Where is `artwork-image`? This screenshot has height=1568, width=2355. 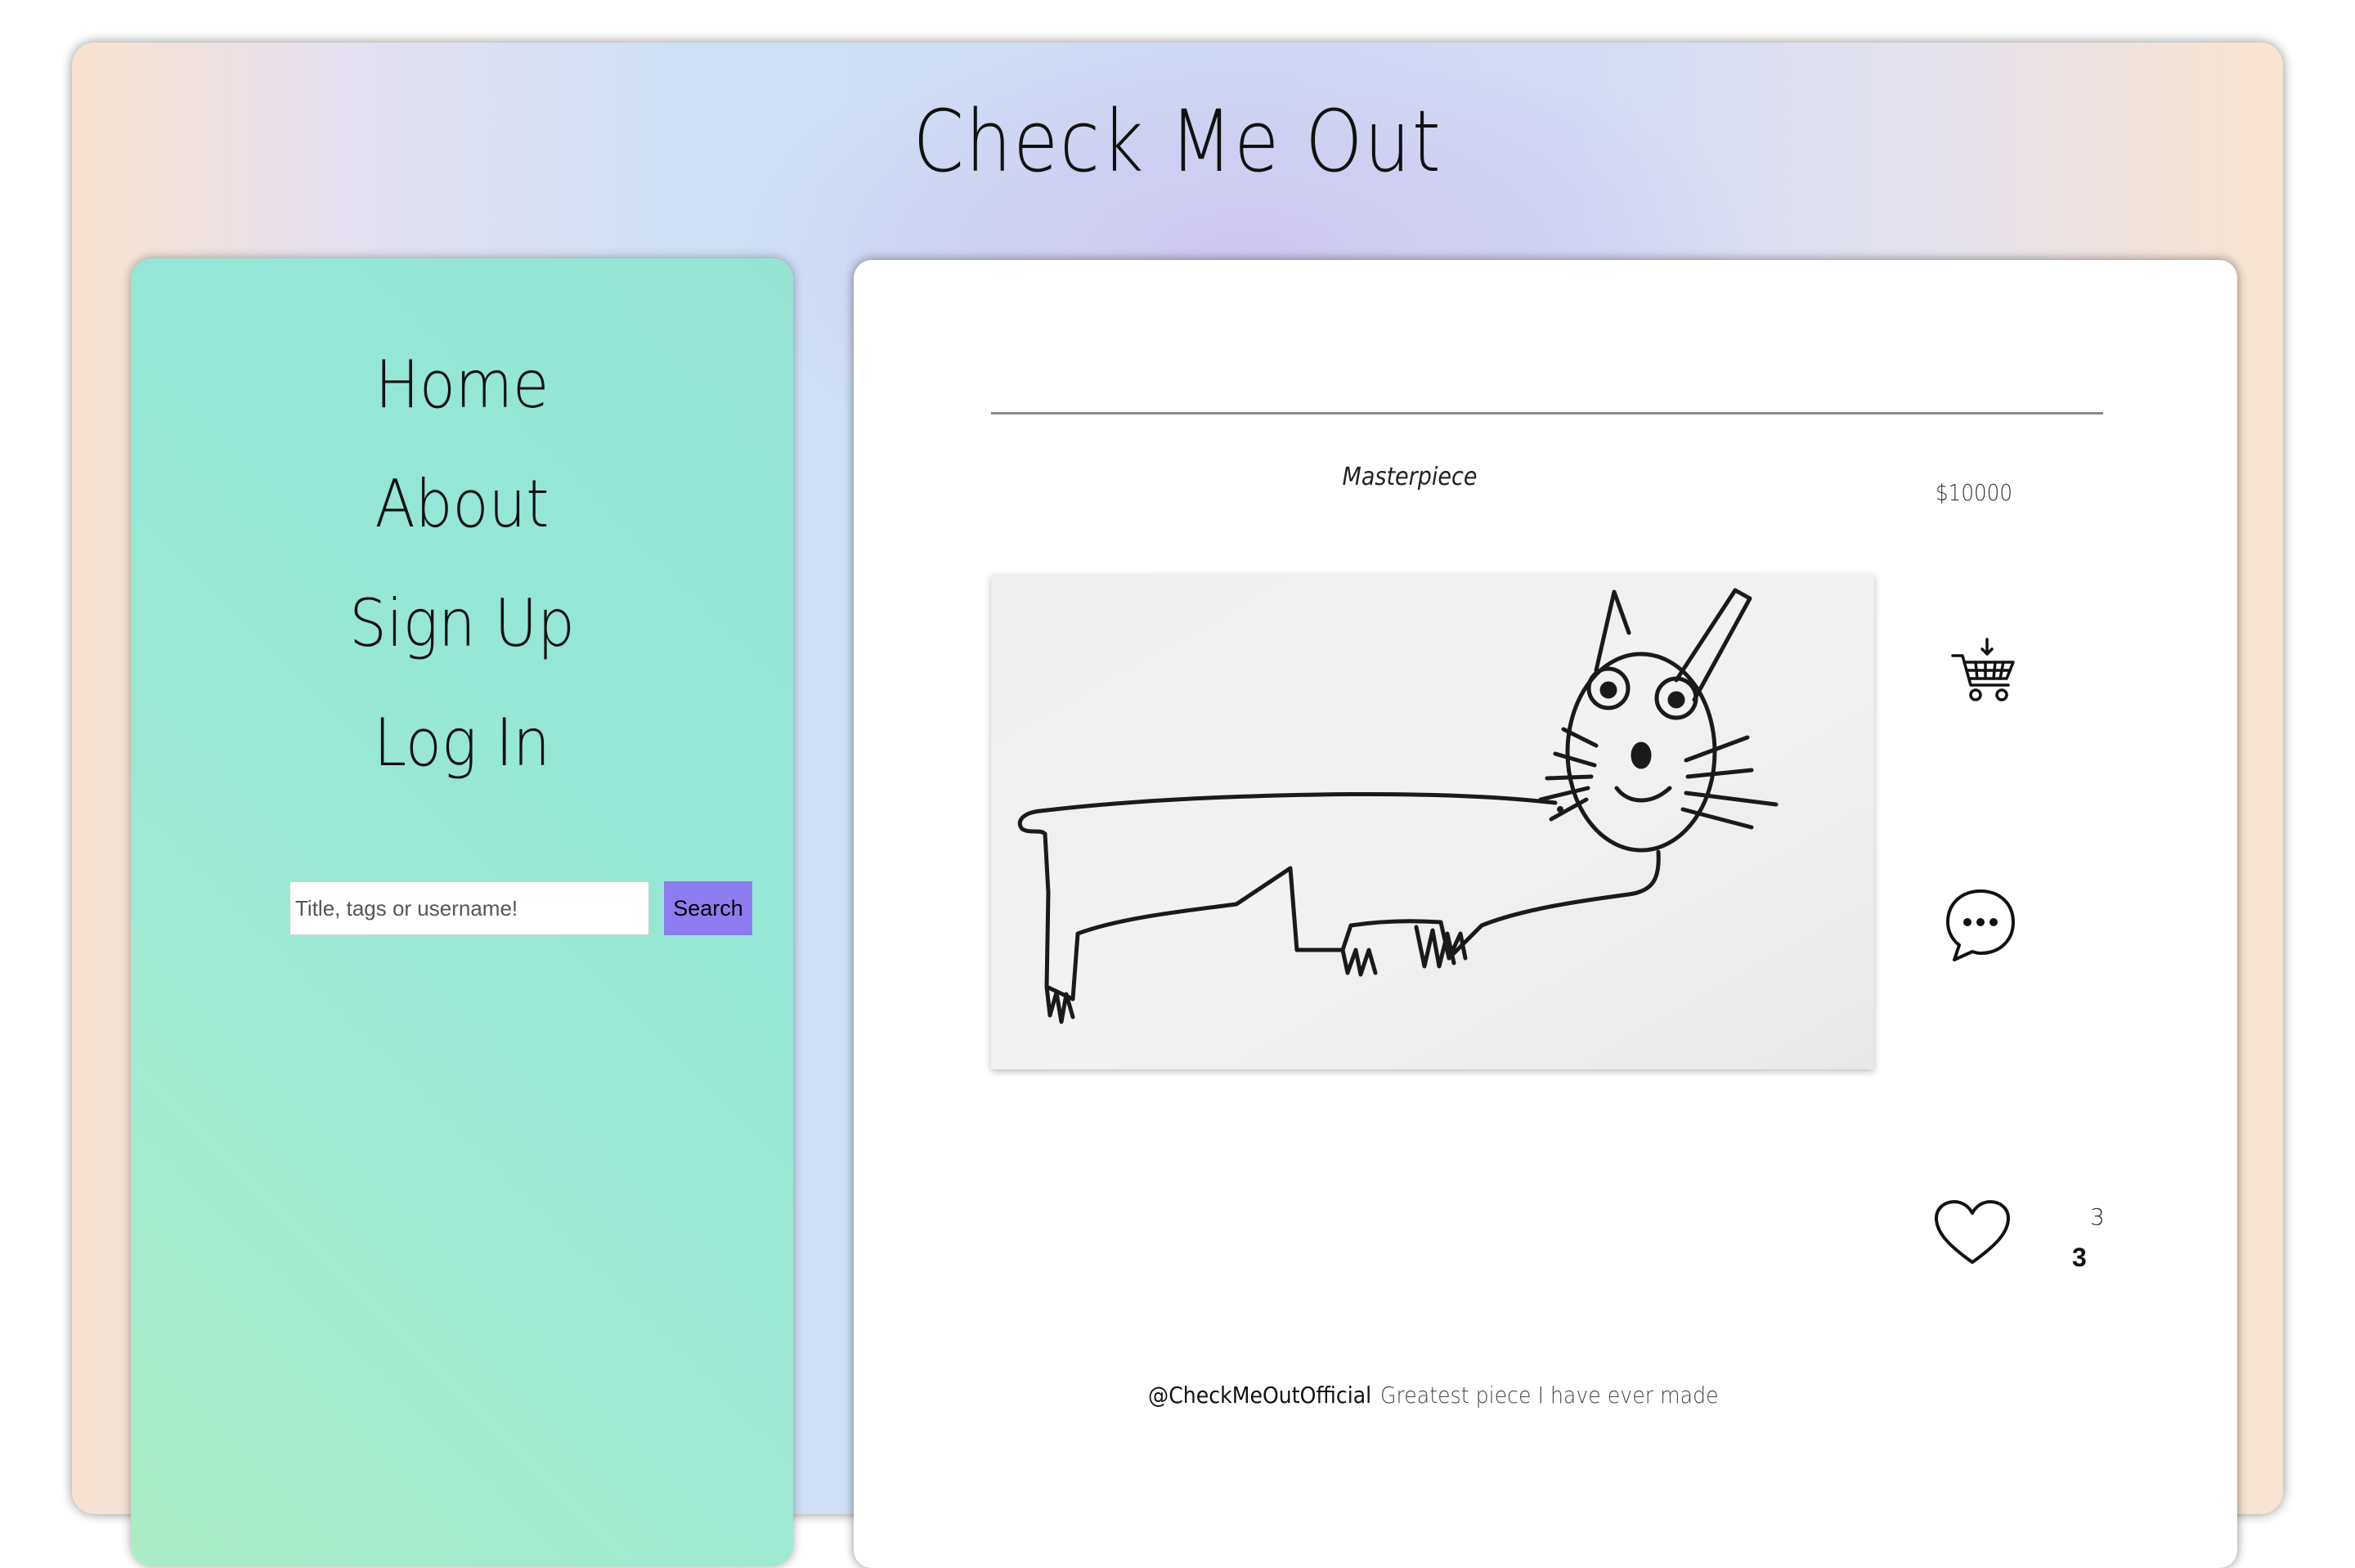 artwork-image is located at coordinates (1432, 821).